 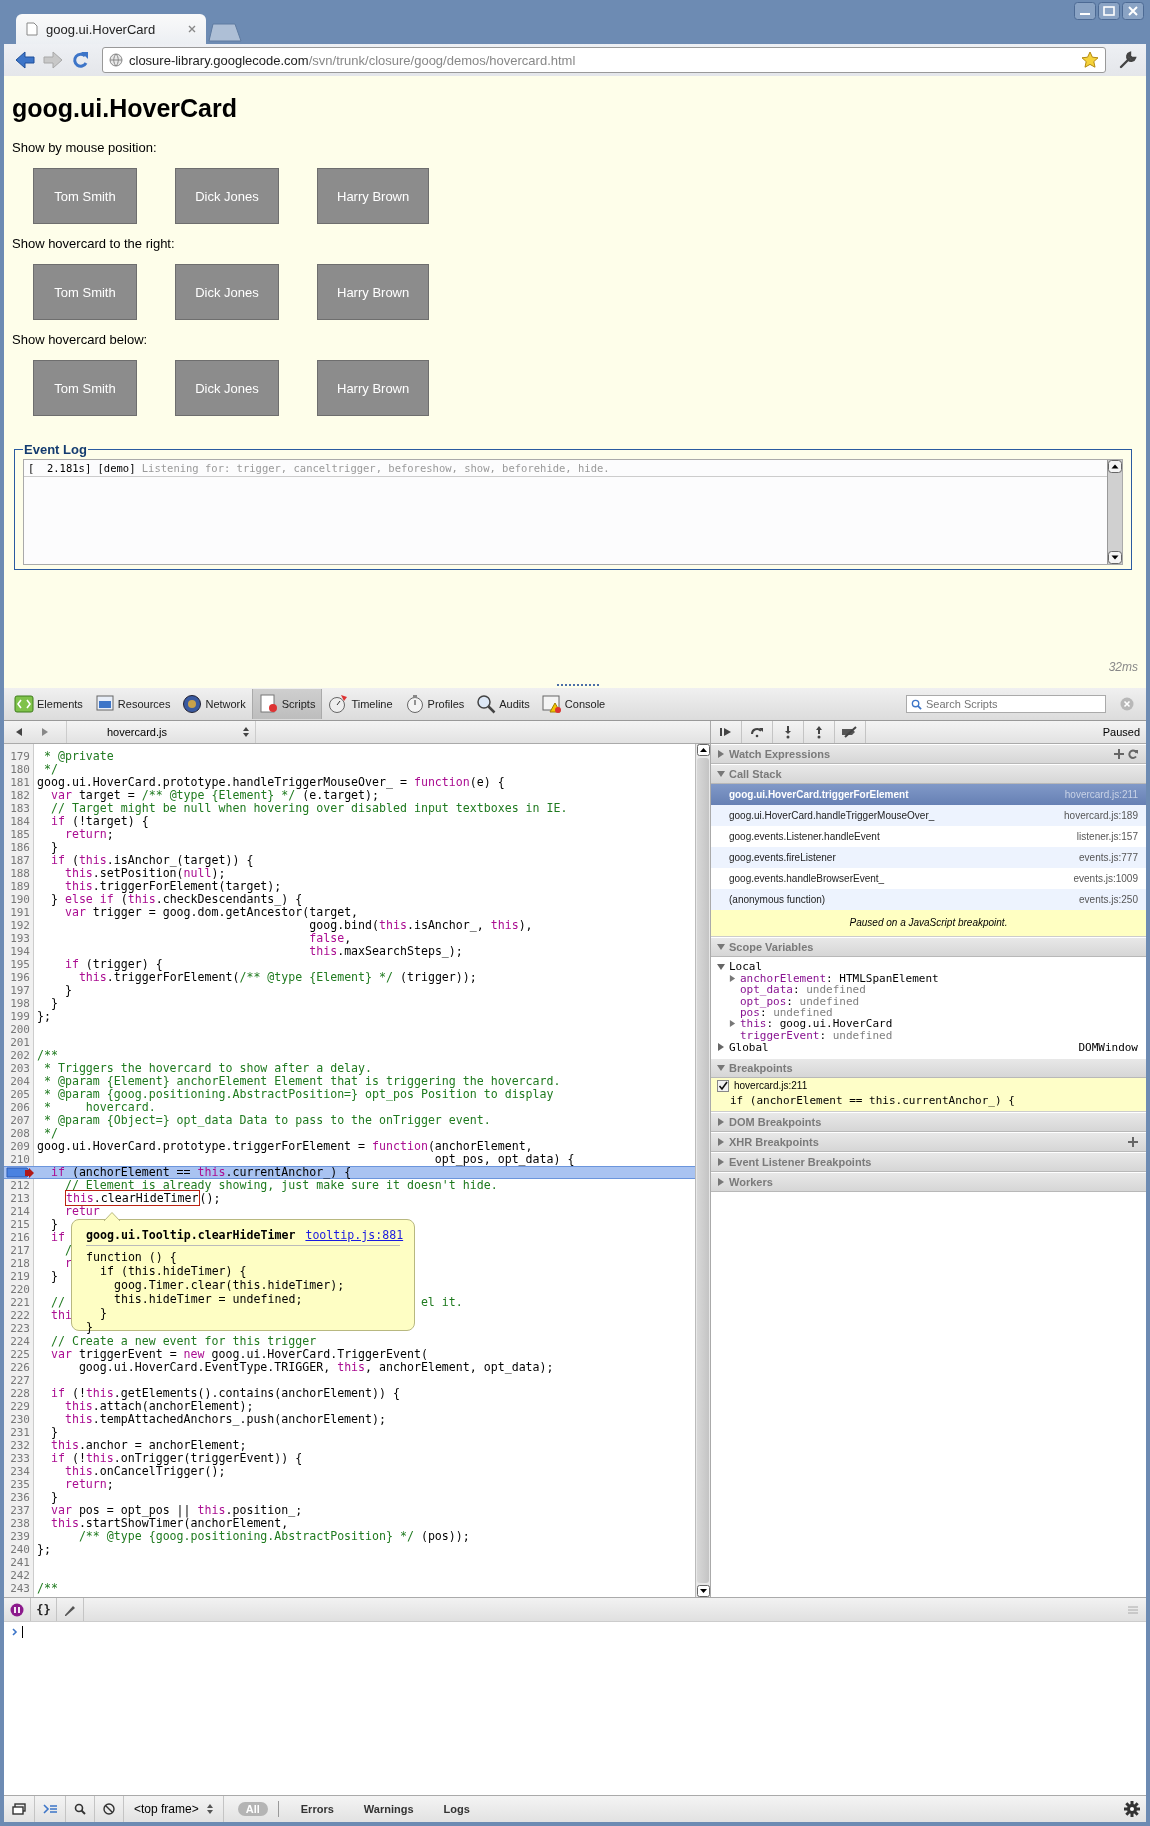 I want to click on line-number: 185, so click(x=19, y=834).